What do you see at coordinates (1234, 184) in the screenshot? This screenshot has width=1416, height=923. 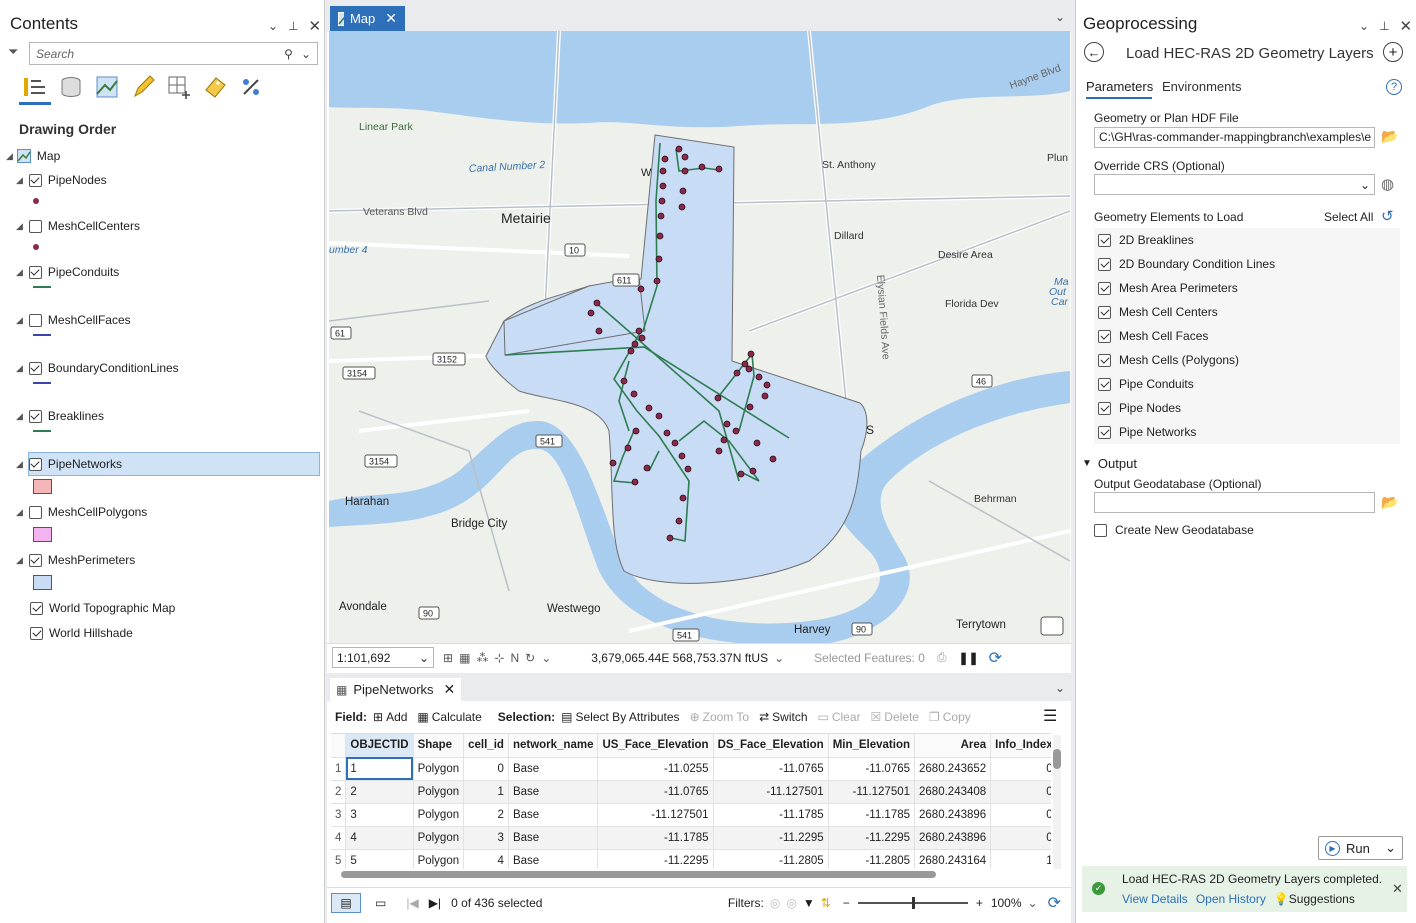 I see `crs-select: ⌄` at bounding box center [1234, 184].